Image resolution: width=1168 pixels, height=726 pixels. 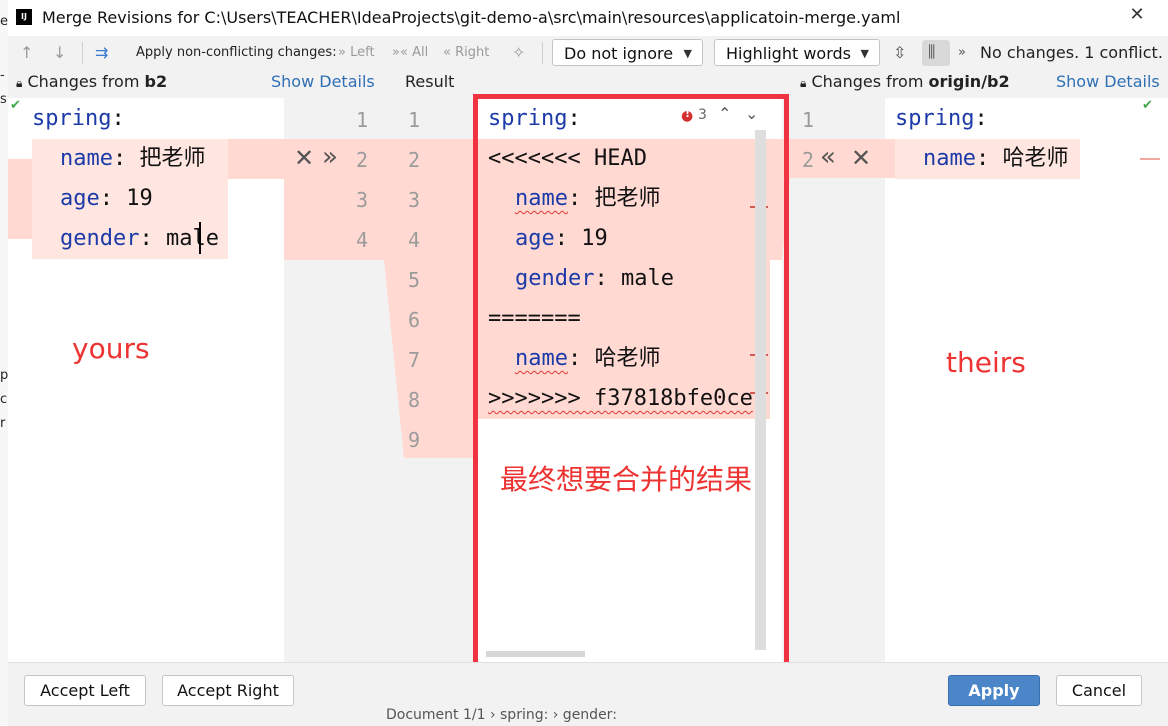 I want to click on text-caret, so click(x=200, y=238).